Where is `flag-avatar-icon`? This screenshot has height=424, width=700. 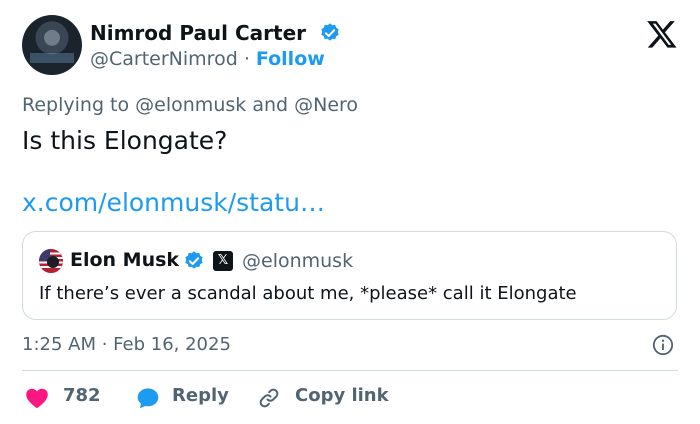 flag-avatar-icon is located at coordinates (51, 261).